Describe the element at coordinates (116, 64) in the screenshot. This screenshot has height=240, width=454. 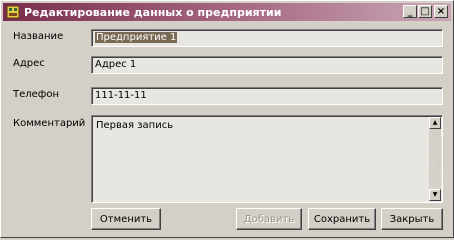
I see `address-value: Адрес 1` at that location.